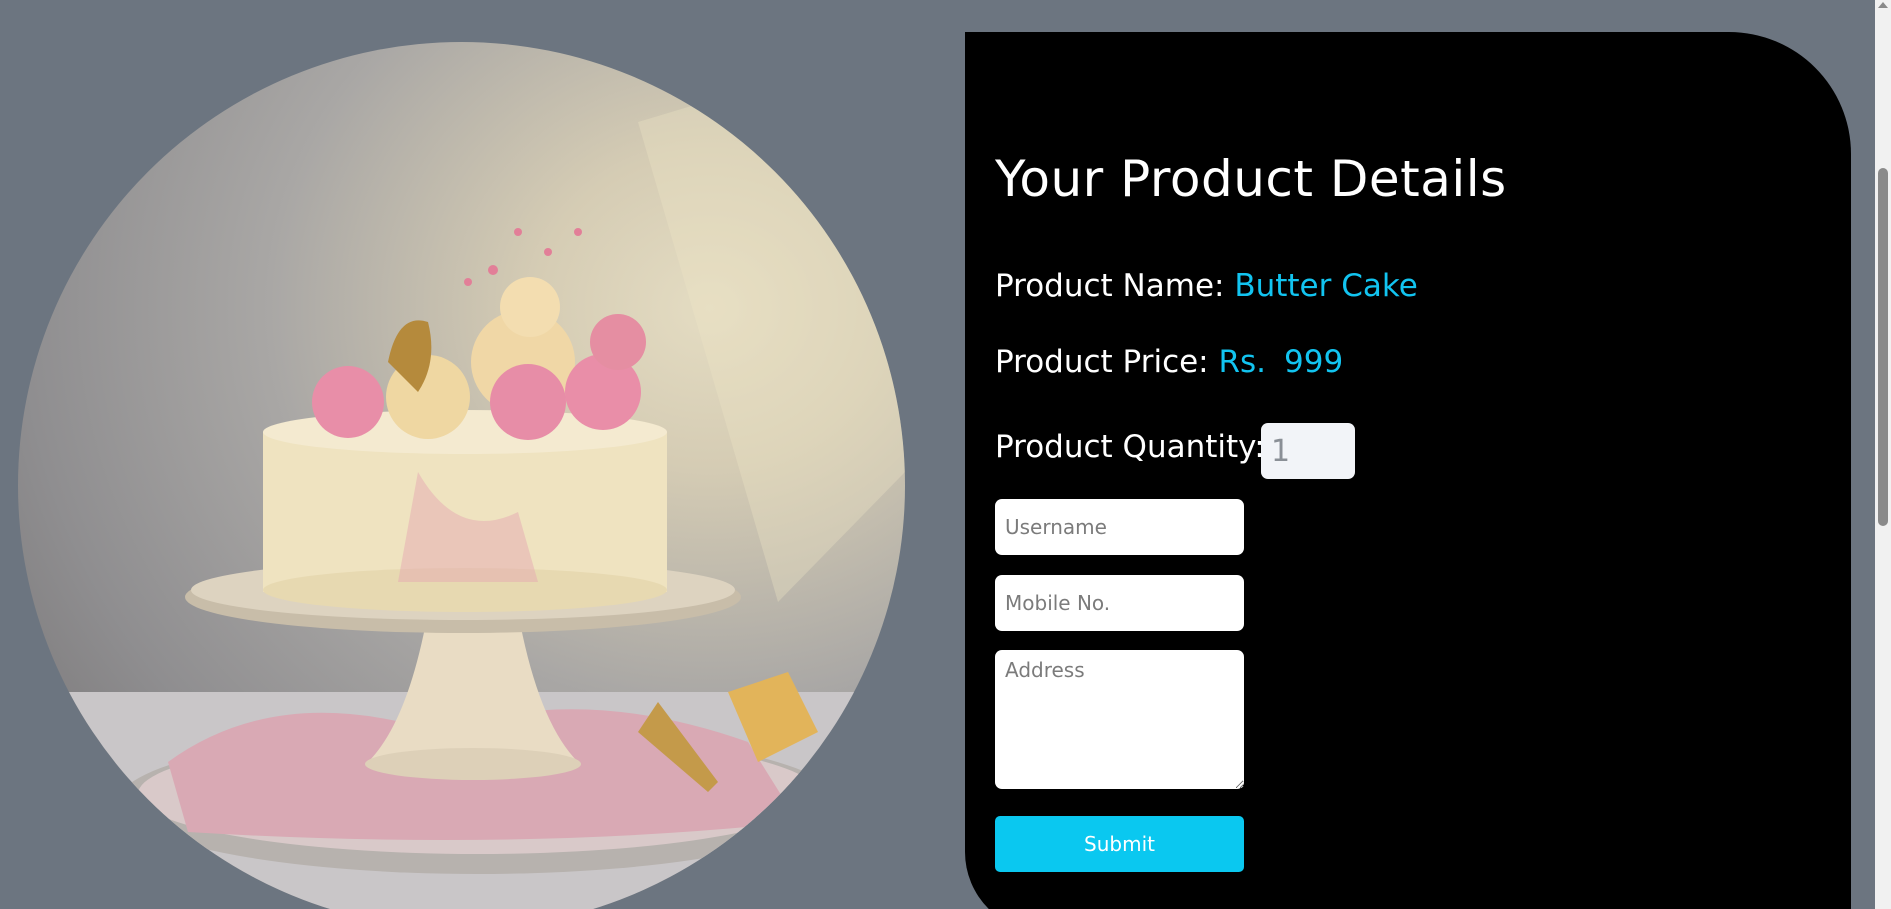  Describe the element at coordinates (1883, 347) in the screenshot. I see `scrollbar-thumb` at that location.